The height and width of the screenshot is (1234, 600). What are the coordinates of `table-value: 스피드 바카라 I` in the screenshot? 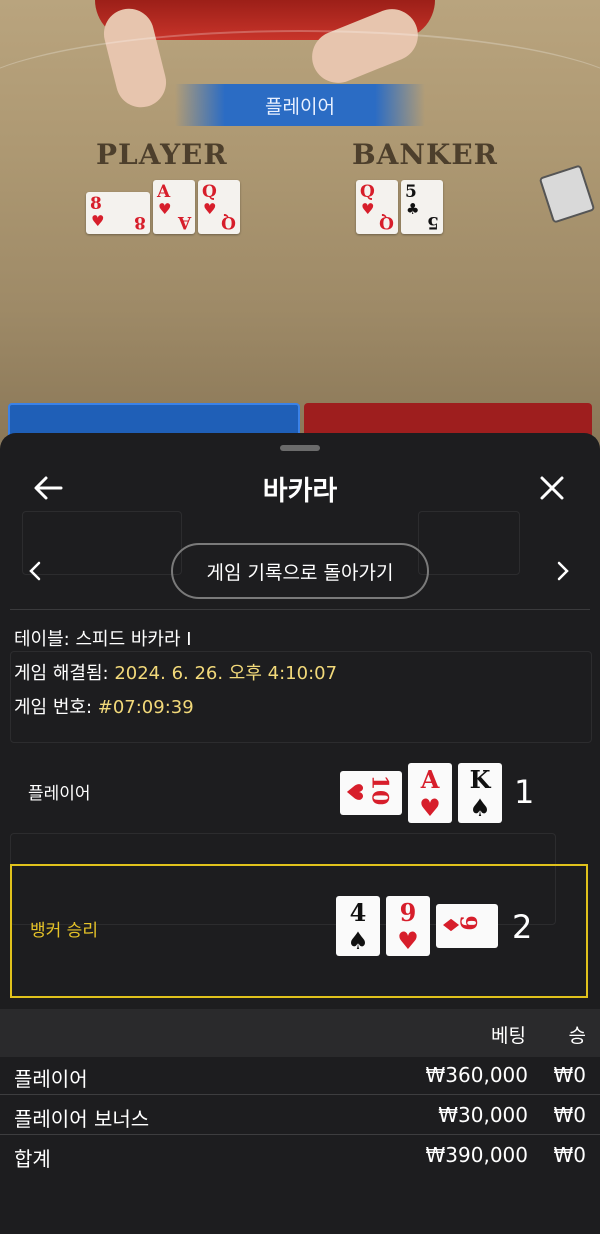 It's located at (133, 639).